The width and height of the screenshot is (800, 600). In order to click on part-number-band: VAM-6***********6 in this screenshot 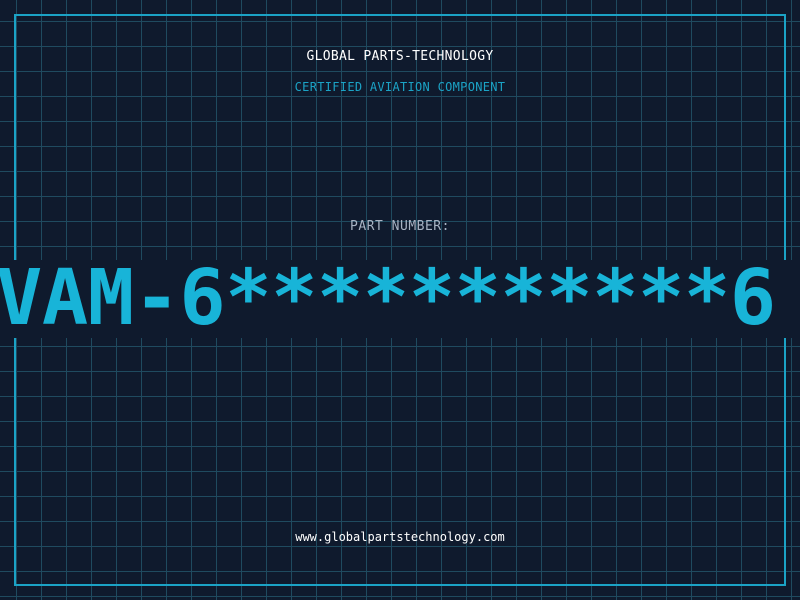, I will do `click(400, 299)`.